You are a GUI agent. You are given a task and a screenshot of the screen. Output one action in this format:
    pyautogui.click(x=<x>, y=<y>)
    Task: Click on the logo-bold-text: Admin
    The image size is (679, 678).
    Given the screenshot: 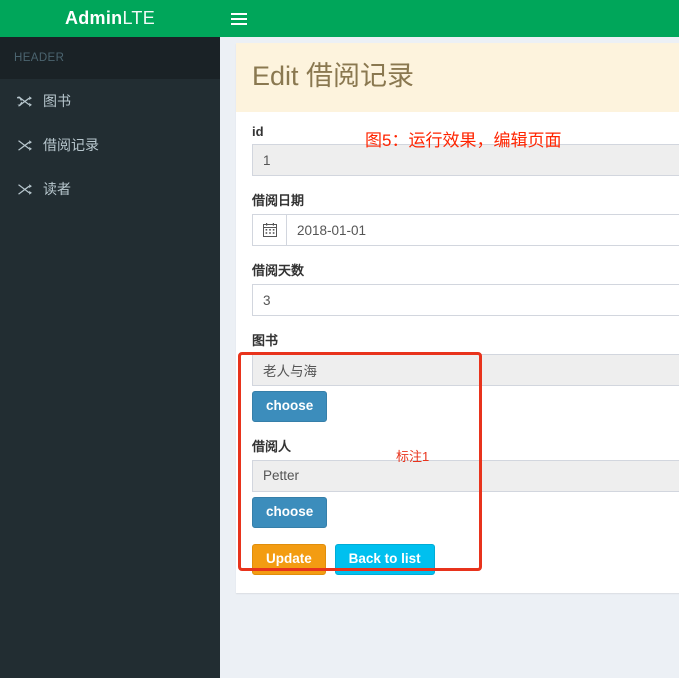 What is the action you would take?
    pyautogui.click(x=93, y=18)
    